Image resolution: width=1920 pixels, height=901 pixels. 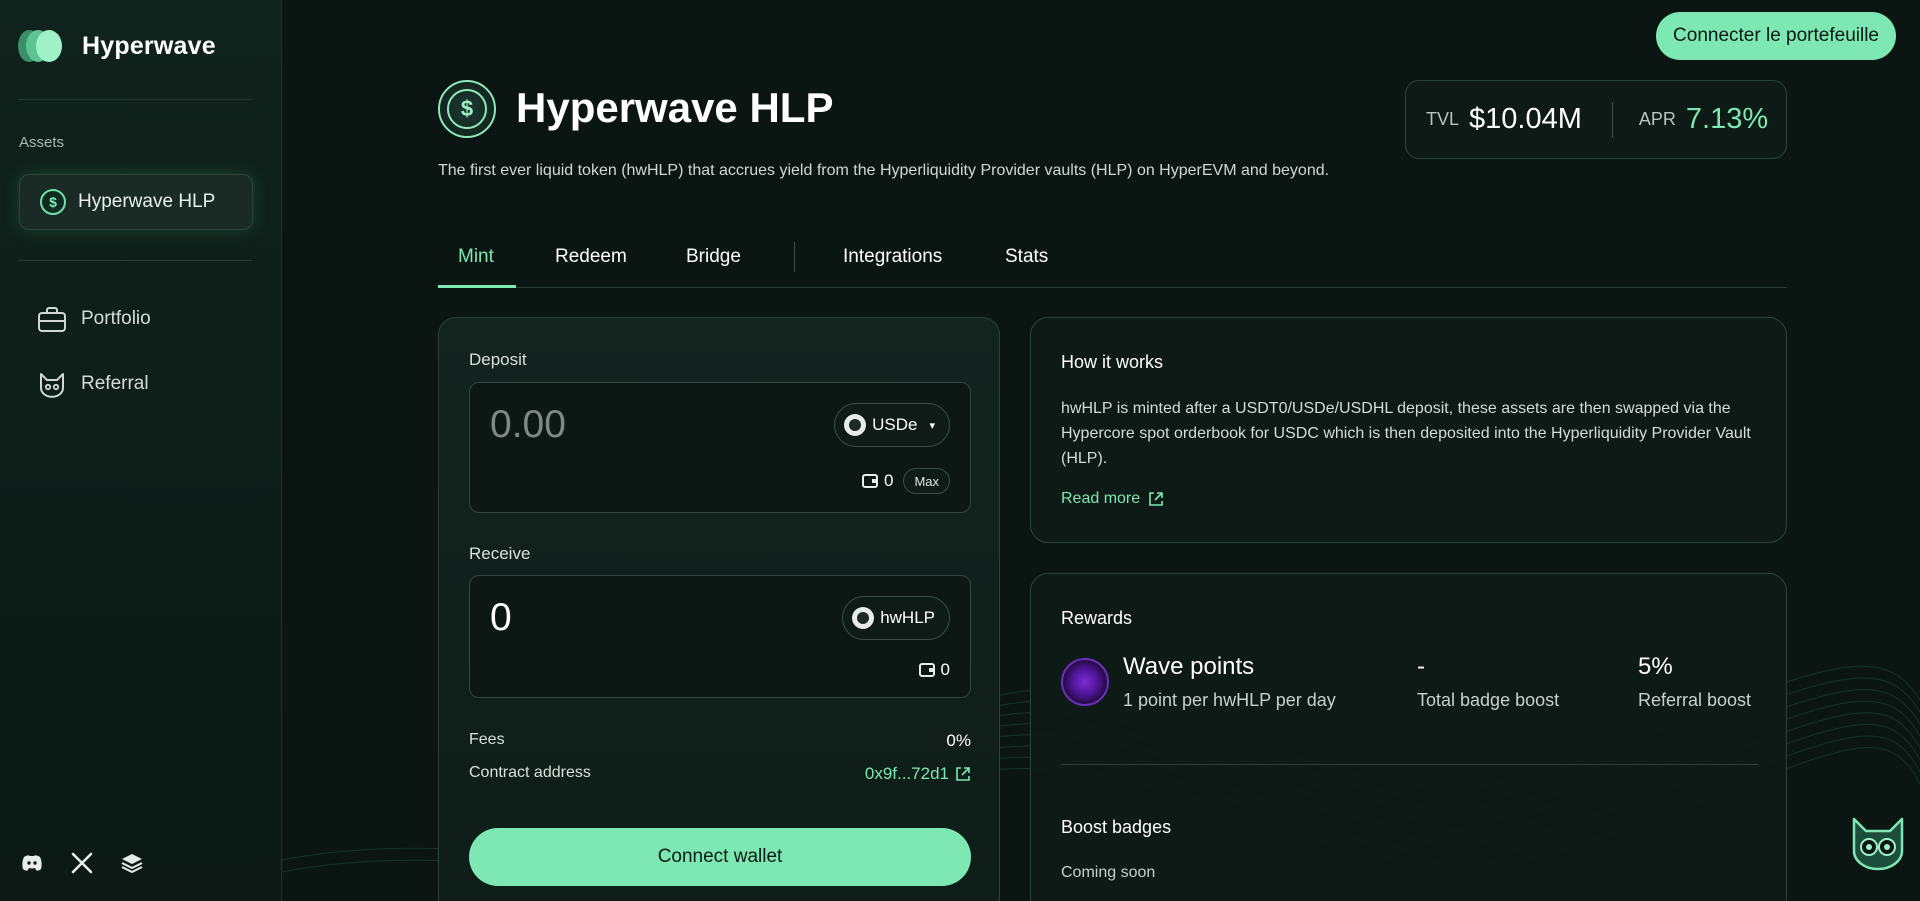 I want to click on x-icon, so click(x=82, y=863).